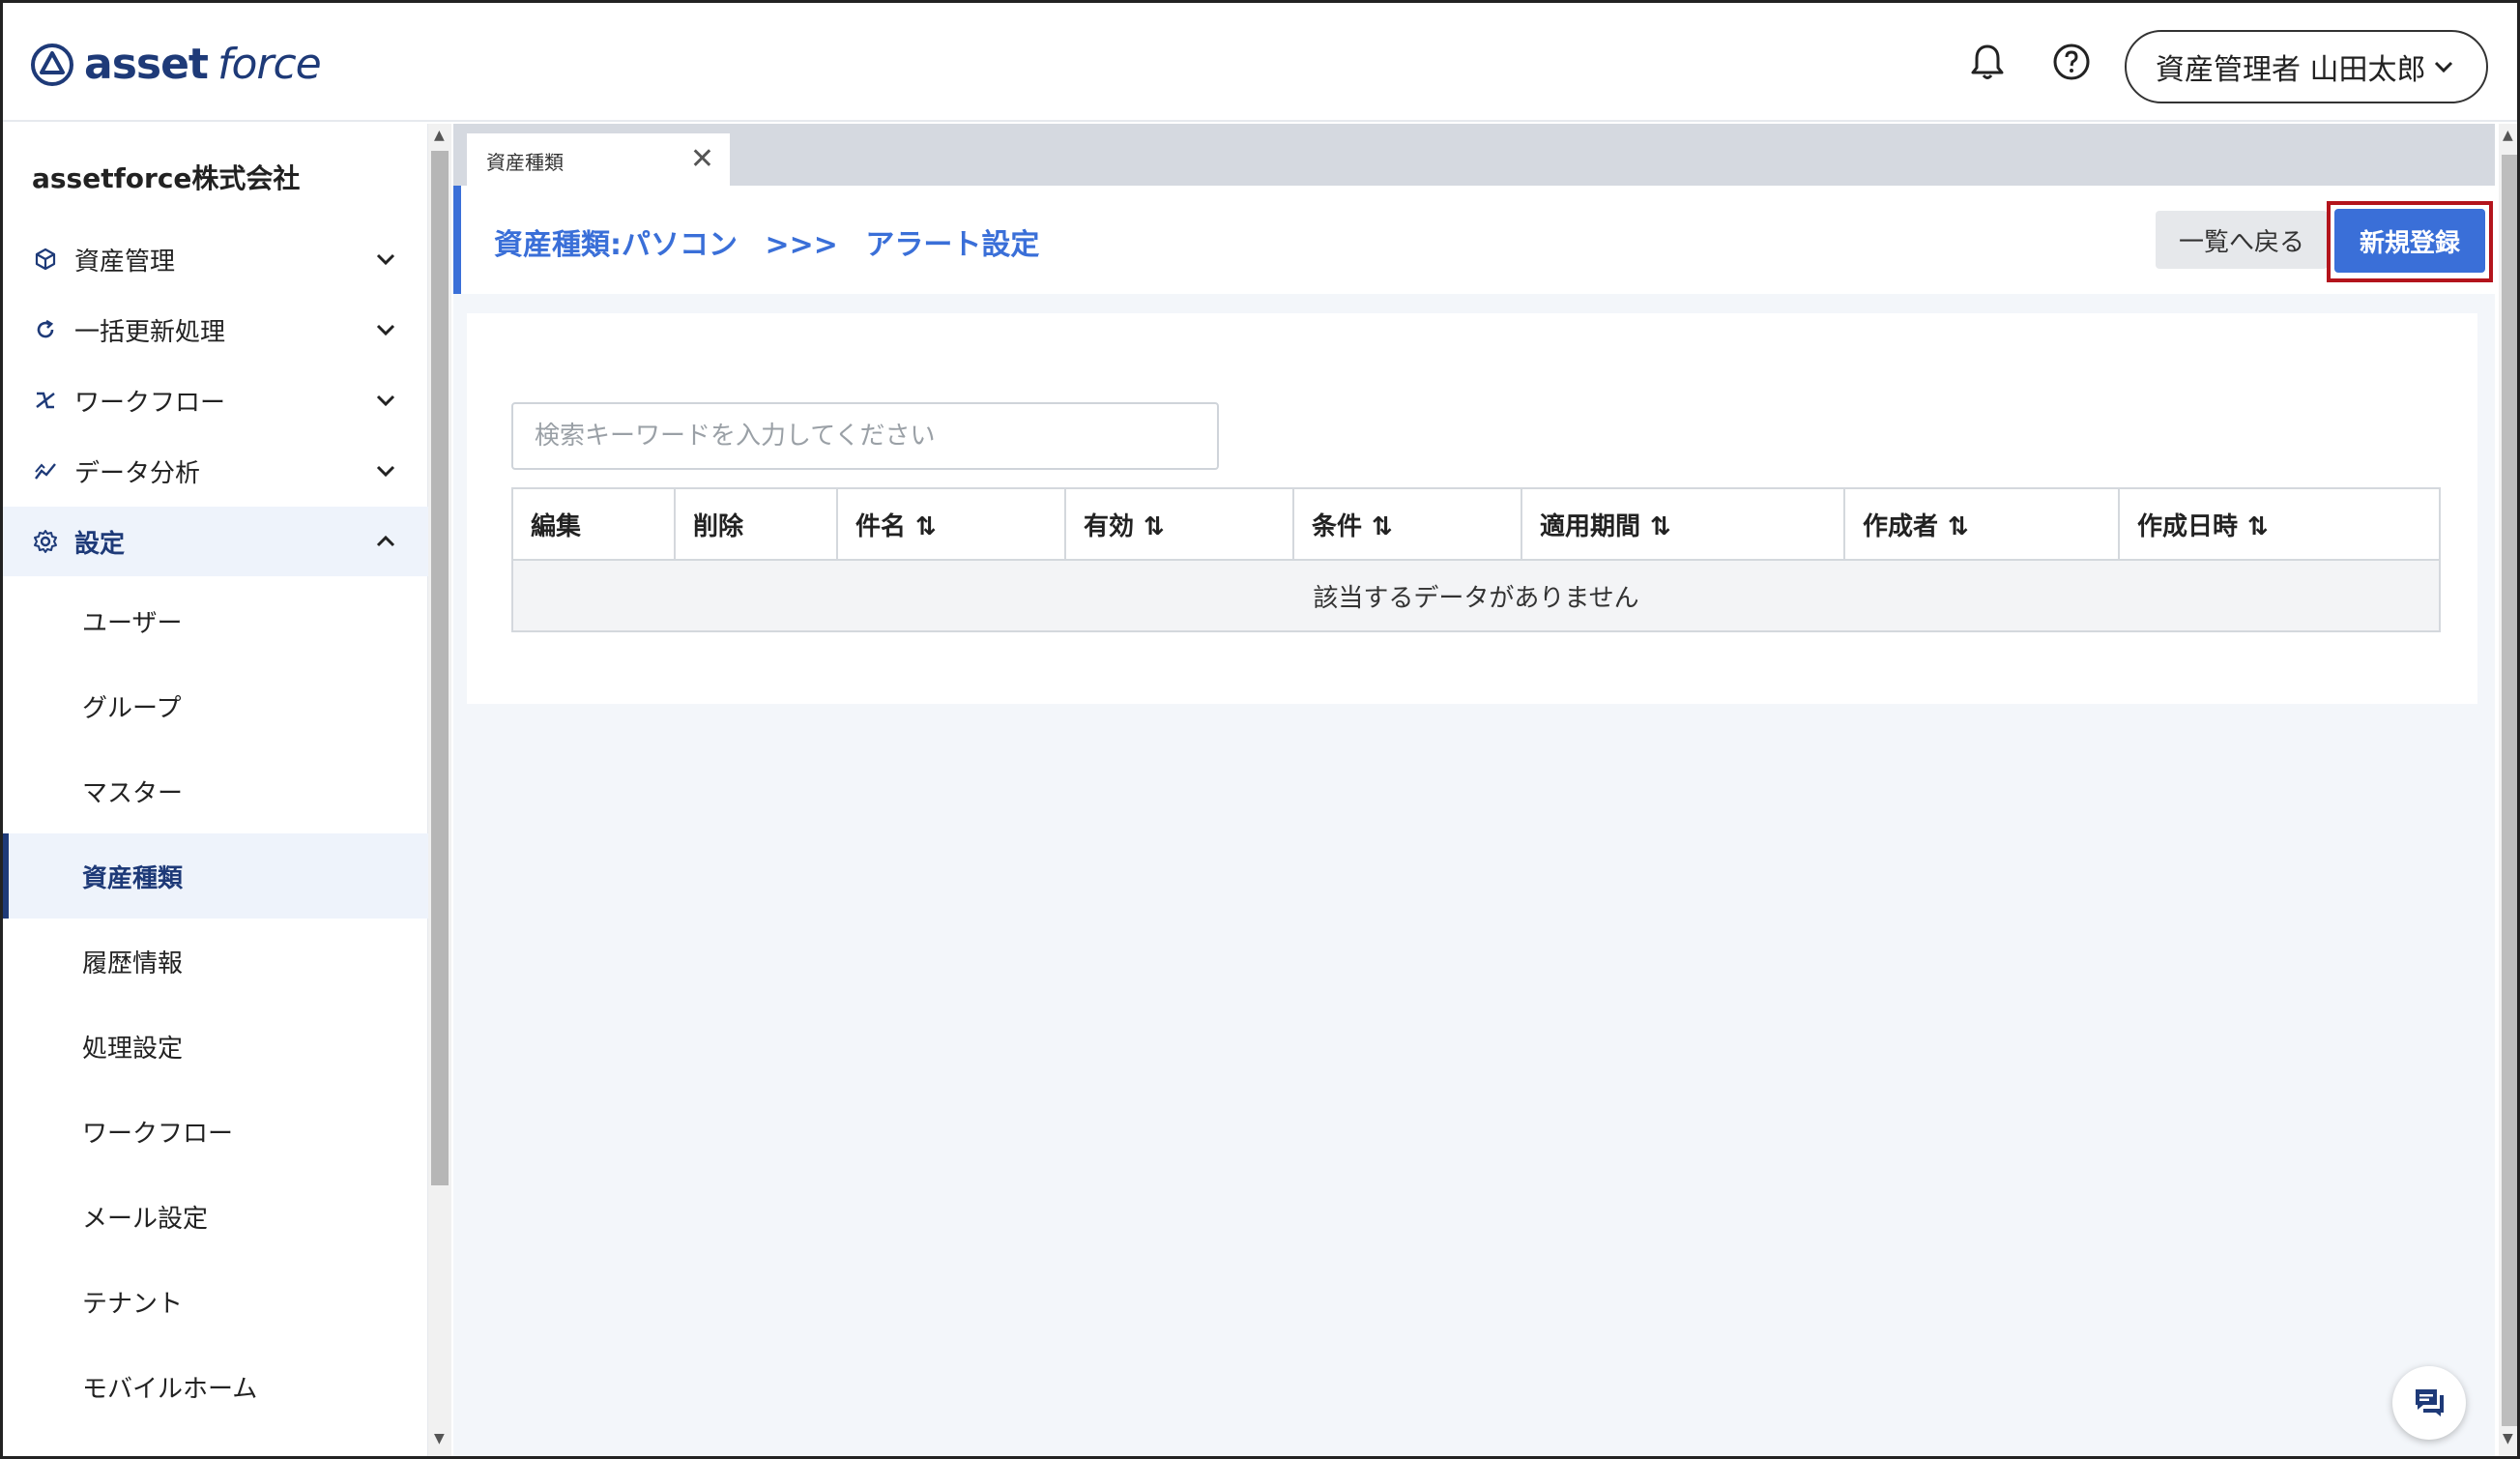 This screenshot has width=2520, height=1459. What do you see at coordinates (216, 1046) in the screenshot?
I see `sidebar-subitem-process-settings: 処理設定` at bounding box center [216, 1046].